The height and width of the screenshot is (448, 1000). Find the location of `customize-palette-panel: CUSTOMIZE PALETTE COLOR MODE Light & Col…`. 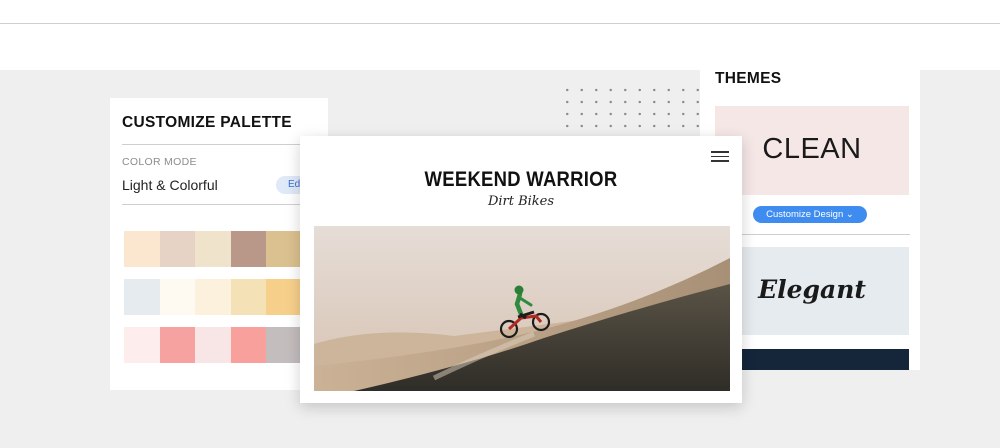

customize-palette-panel: CUSTOMIZE PALETTE COLOR MODE Light & Col… is located at coordinates (219, 244).